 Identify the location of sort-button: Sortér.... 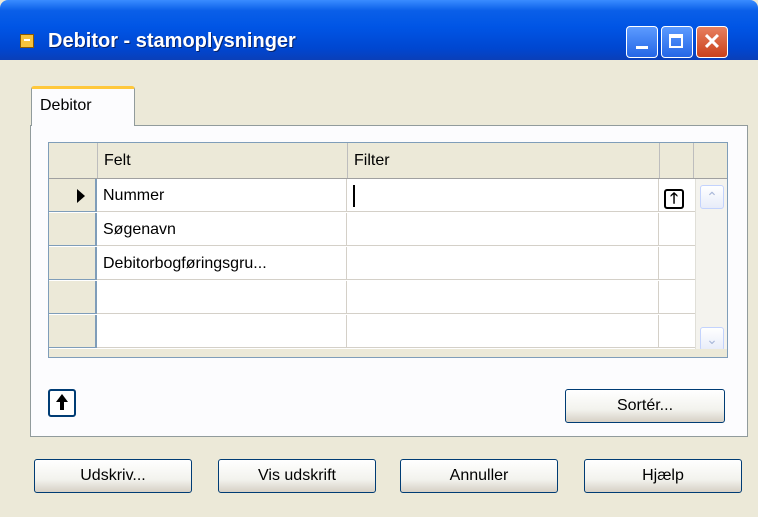
(645, 406).